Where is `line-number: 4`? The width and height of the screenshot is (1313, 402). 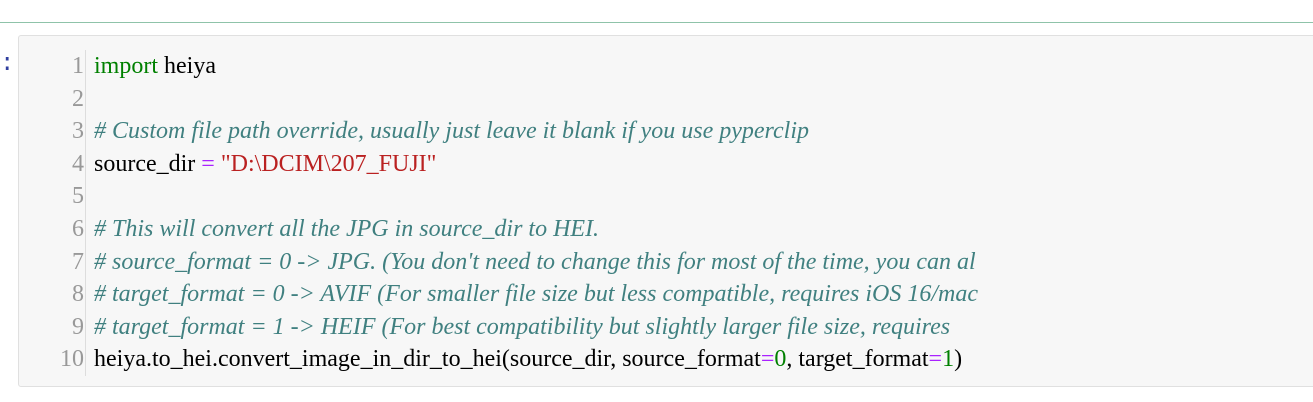 line-number: 4 is located at coordinates (78, 163).